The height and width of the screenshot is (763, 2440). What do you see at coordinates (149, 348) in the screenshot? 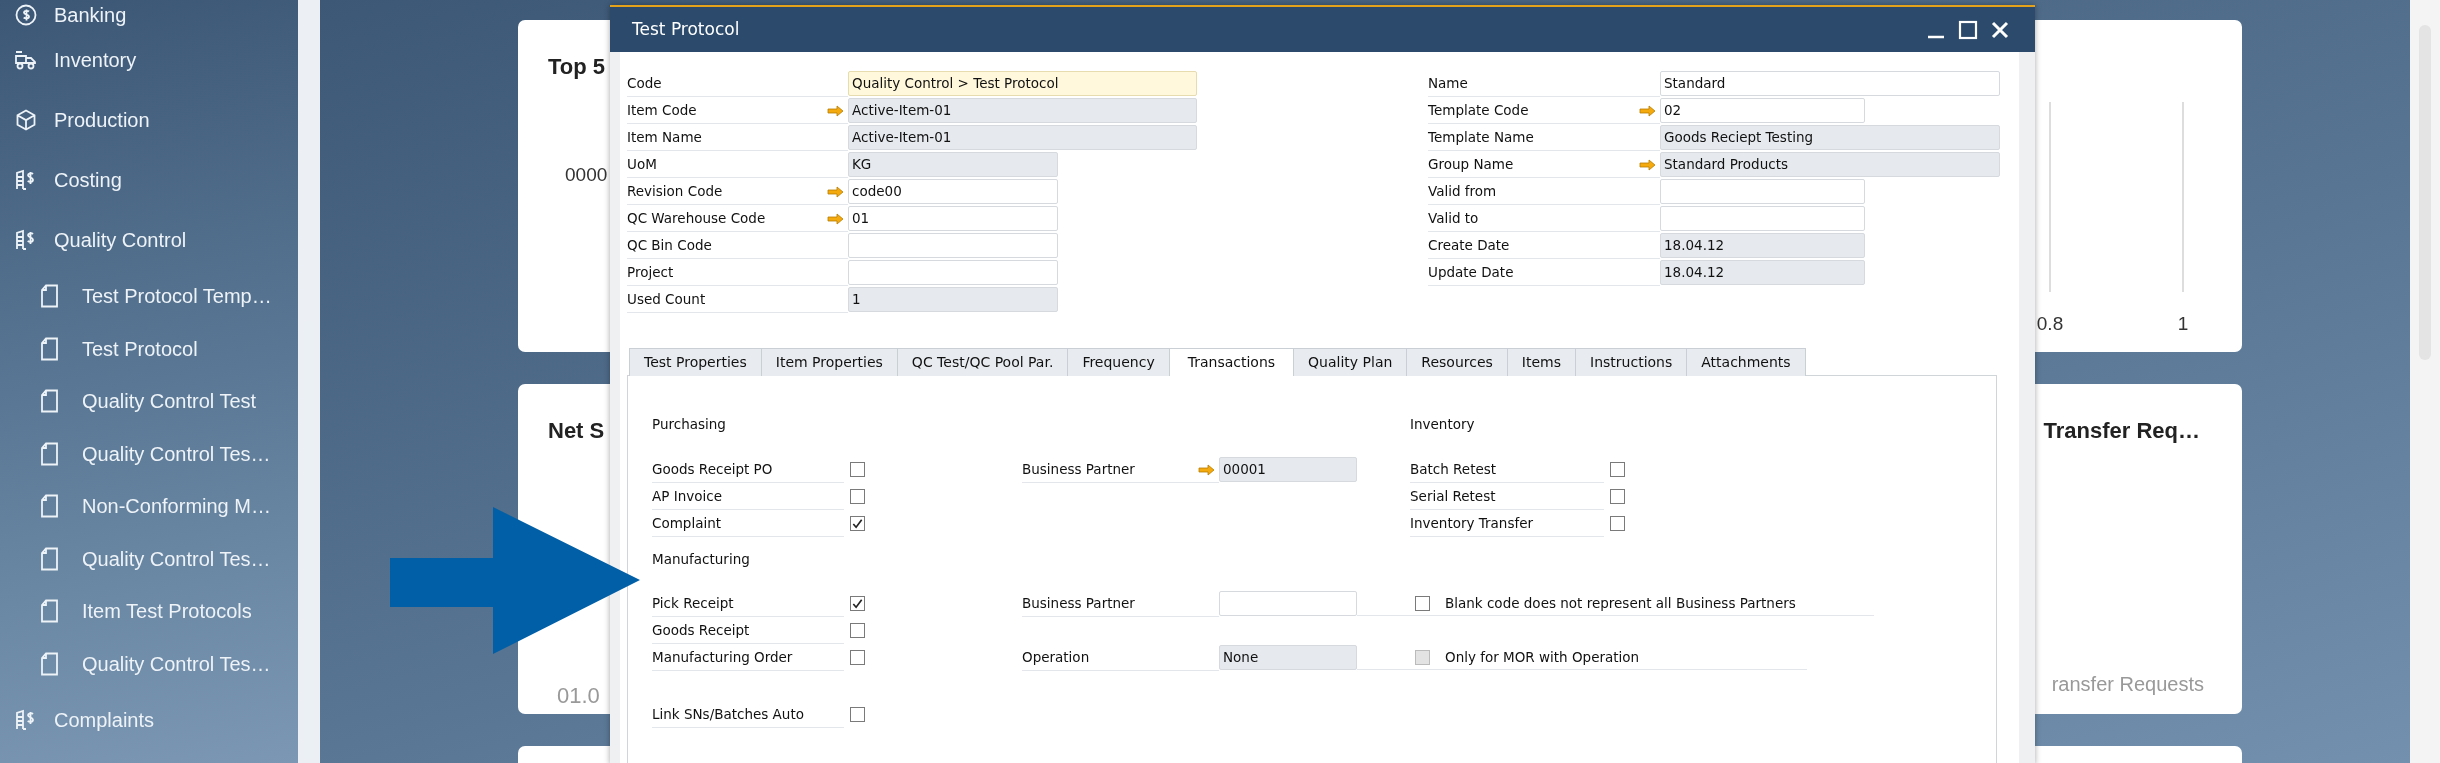
I see `sidebar-item: Test Protocol` at bounding box center [149, 348].